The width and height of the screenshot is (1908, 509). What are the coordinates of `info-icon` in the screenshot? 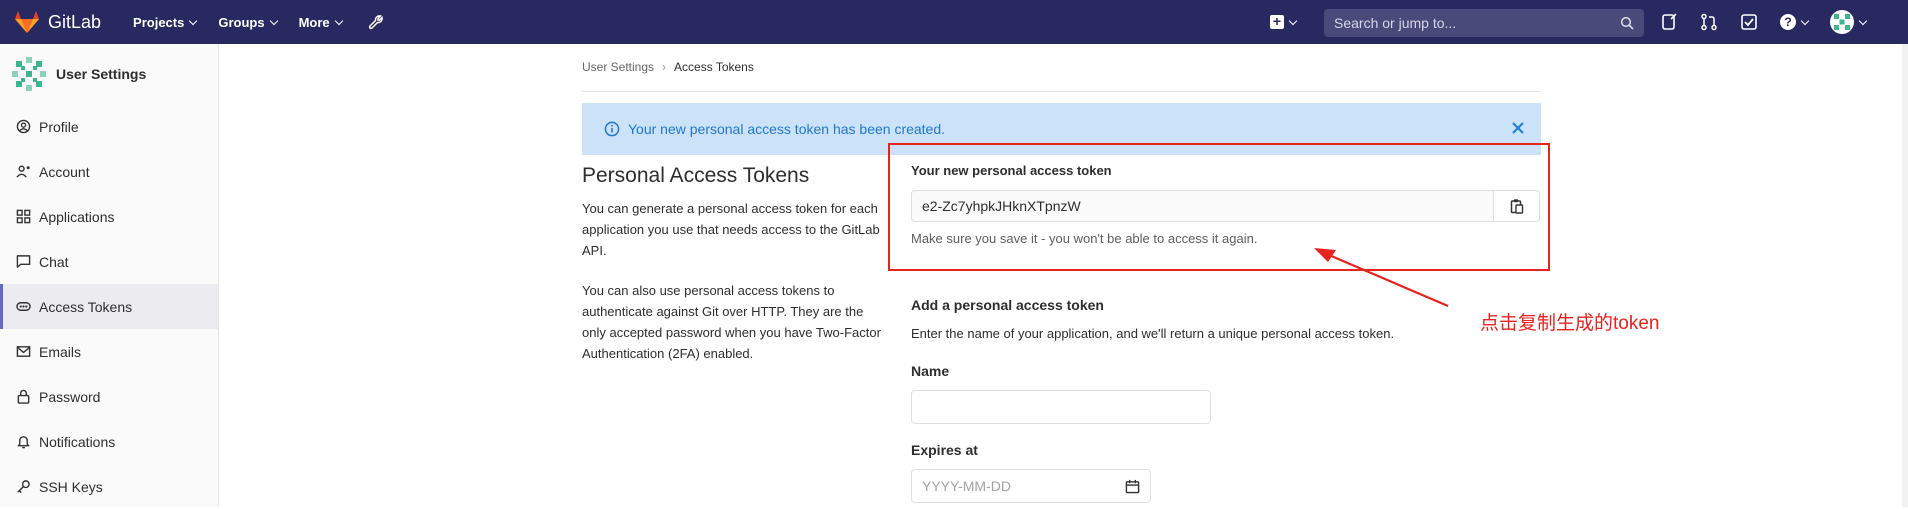 It's located at (612, 129).